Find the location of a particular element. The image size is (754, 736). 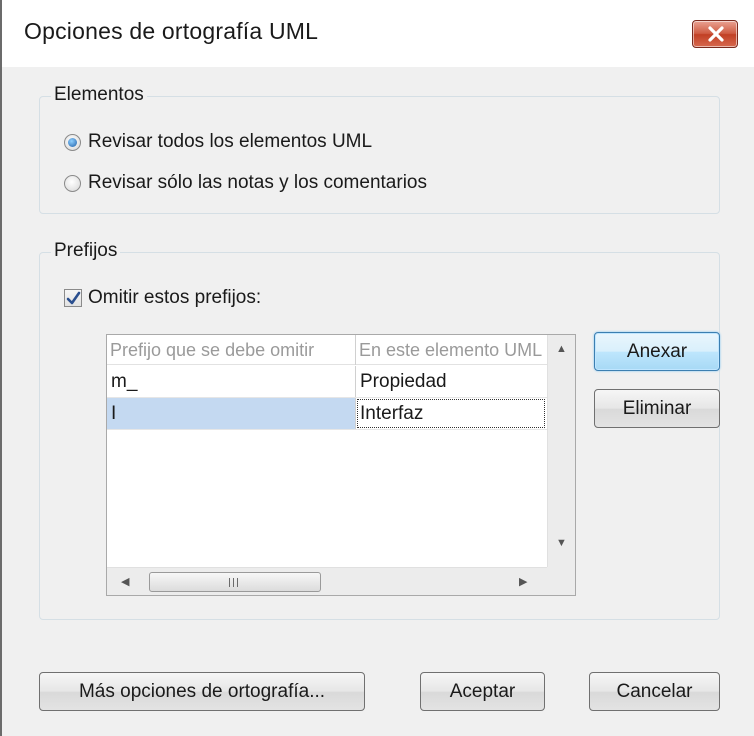

table-row-selected: I Interfaz is located at coordinates (327, 414).